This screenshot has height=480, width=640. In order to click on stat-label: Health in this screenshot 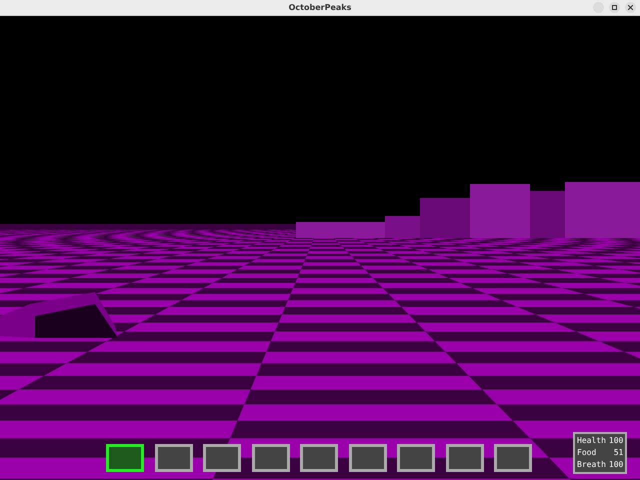, I will do `click(591, 441)`.